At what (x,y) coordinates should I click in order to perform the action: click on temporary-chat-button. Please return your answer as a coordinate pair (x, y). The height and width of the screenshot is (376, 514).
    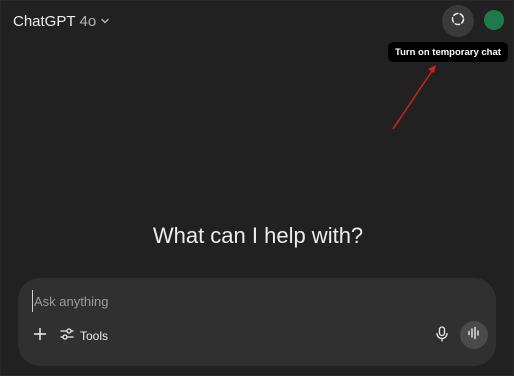
    Looking at the image, I should click on (458, 21).